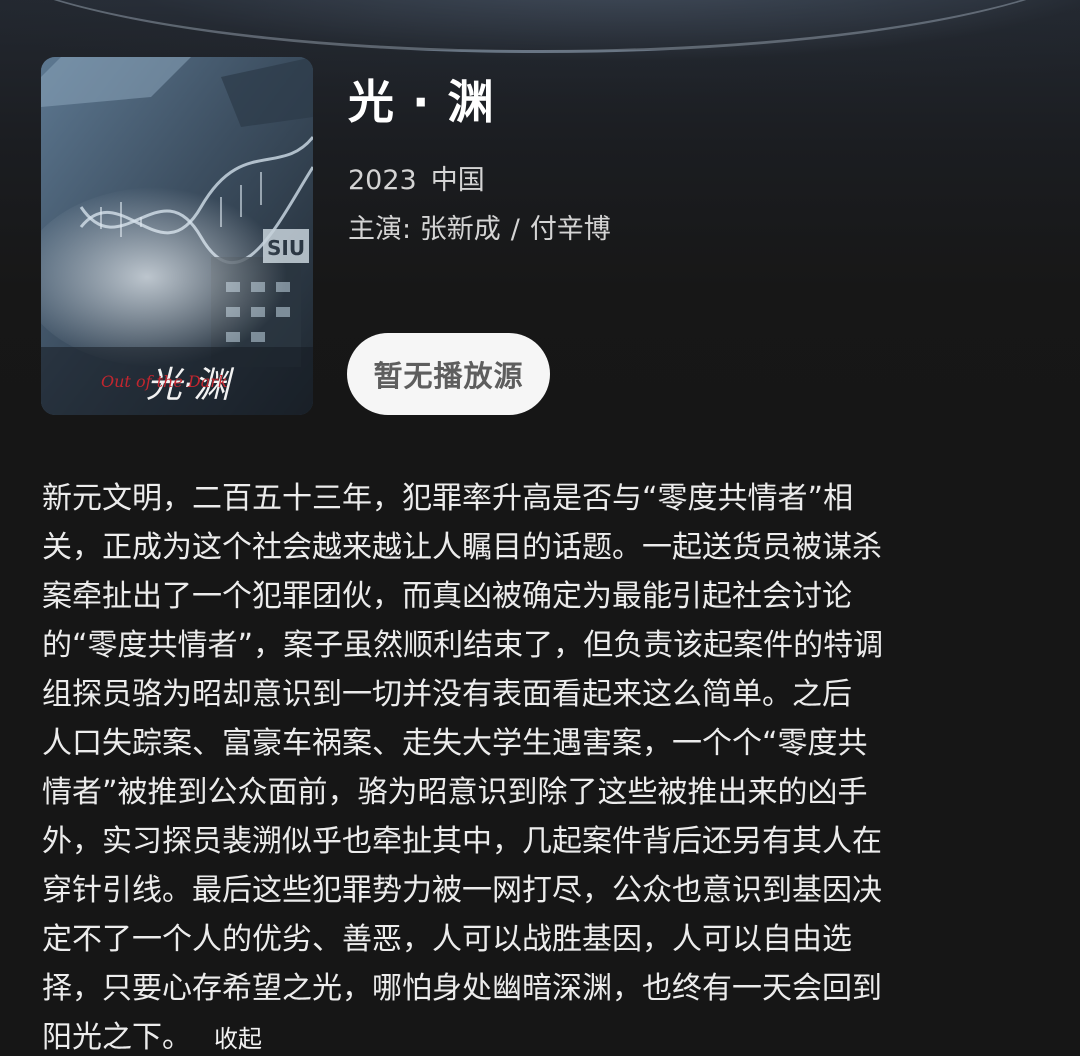 This screenshot has height=1056, width=1080. I want to click on cast-member: 付辛博, so click(570, 229).